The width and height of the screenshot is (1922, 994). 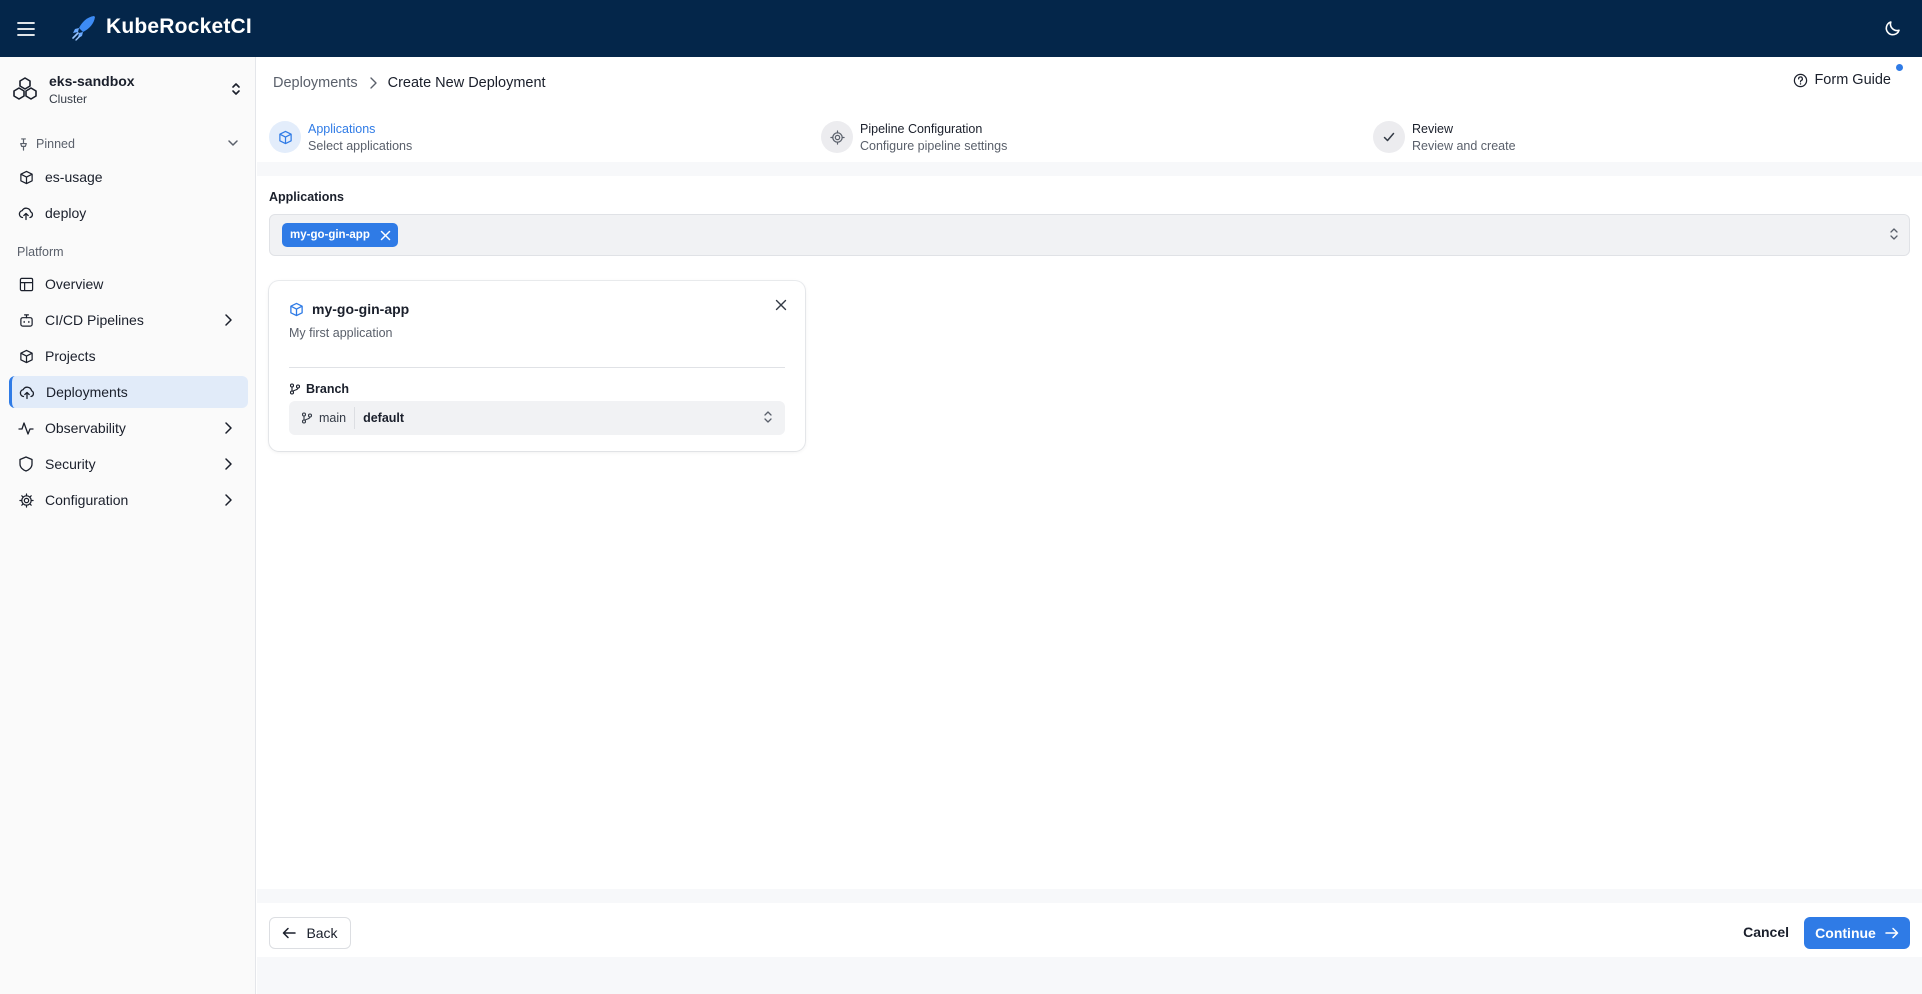 I want to click on brand-logo: KubeRocketCI, so click(x=161, y=27).